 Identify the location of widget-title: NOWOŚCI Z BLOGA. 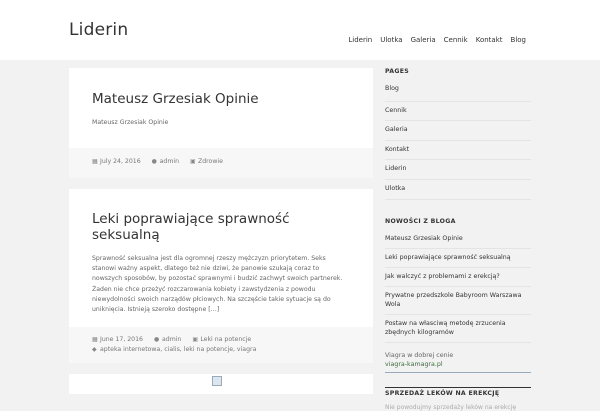
(420, 221).